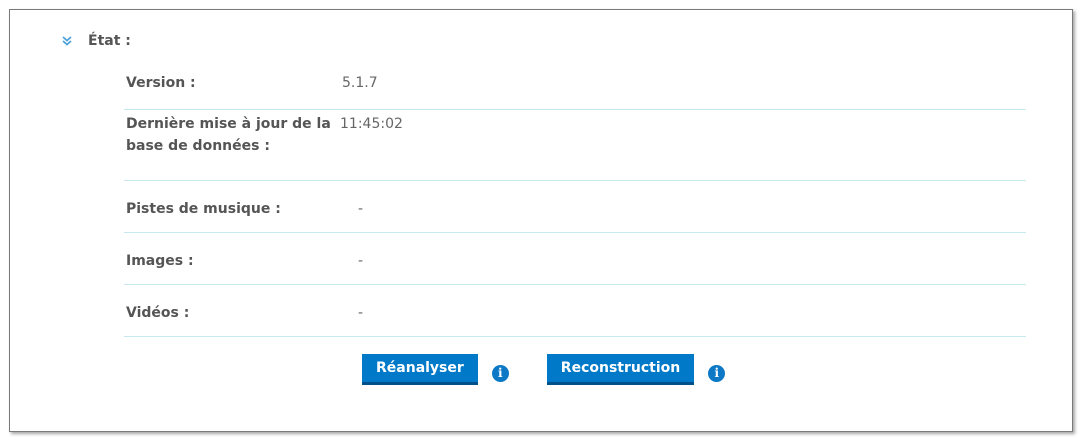 The height and width of the screenshot is (437, 1087). Describe the element at coordinates (575, 84) in the screenshot. I see `table-row-version: Version : 5.1.7` at that location.